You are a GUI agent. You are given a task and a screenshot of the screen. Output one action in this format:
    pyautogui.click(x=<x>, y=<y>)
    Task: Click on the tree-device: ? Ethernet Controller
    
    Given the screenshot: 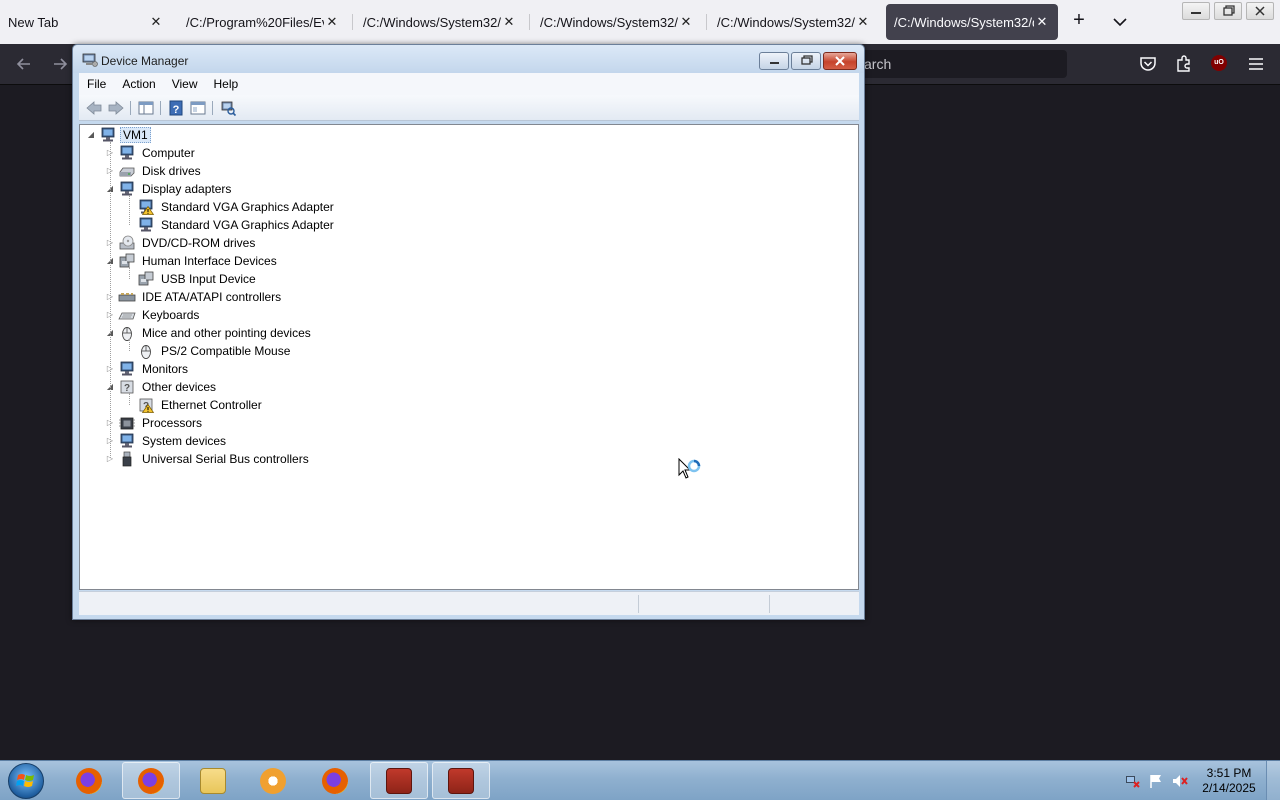 What is the action you would take?
    pyautogui.click(x=194, y=405)
    